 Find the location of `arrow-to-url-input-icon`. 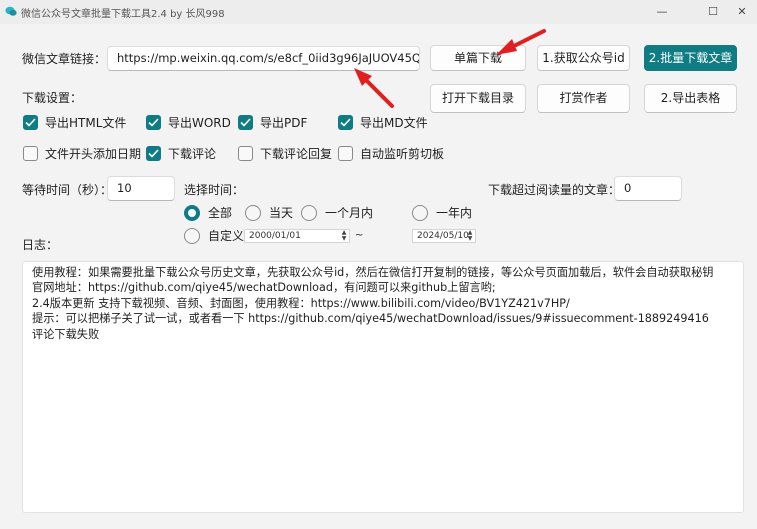

arrow-to-url-input-icon is located at coordinates (374, 88).